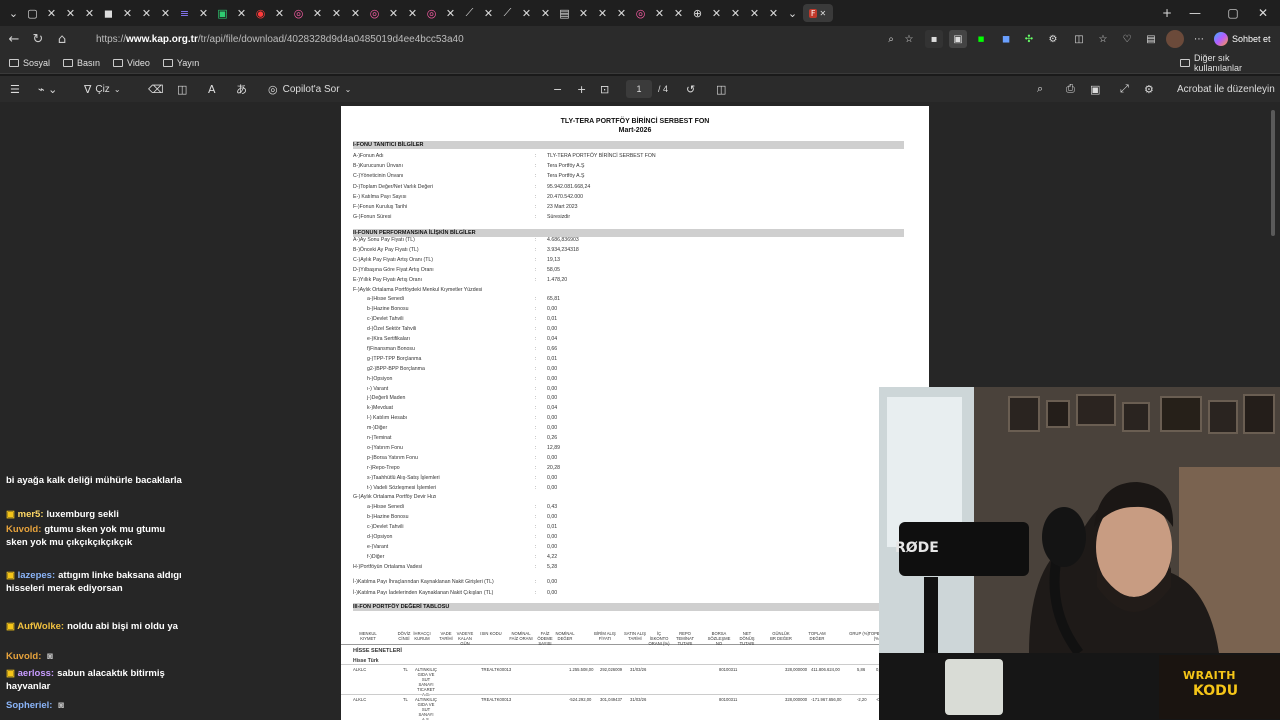  Describe the element at coordinates (47, 89) in the screenshot. I see `highlight-icon: ⌁ ⌄` at that location.